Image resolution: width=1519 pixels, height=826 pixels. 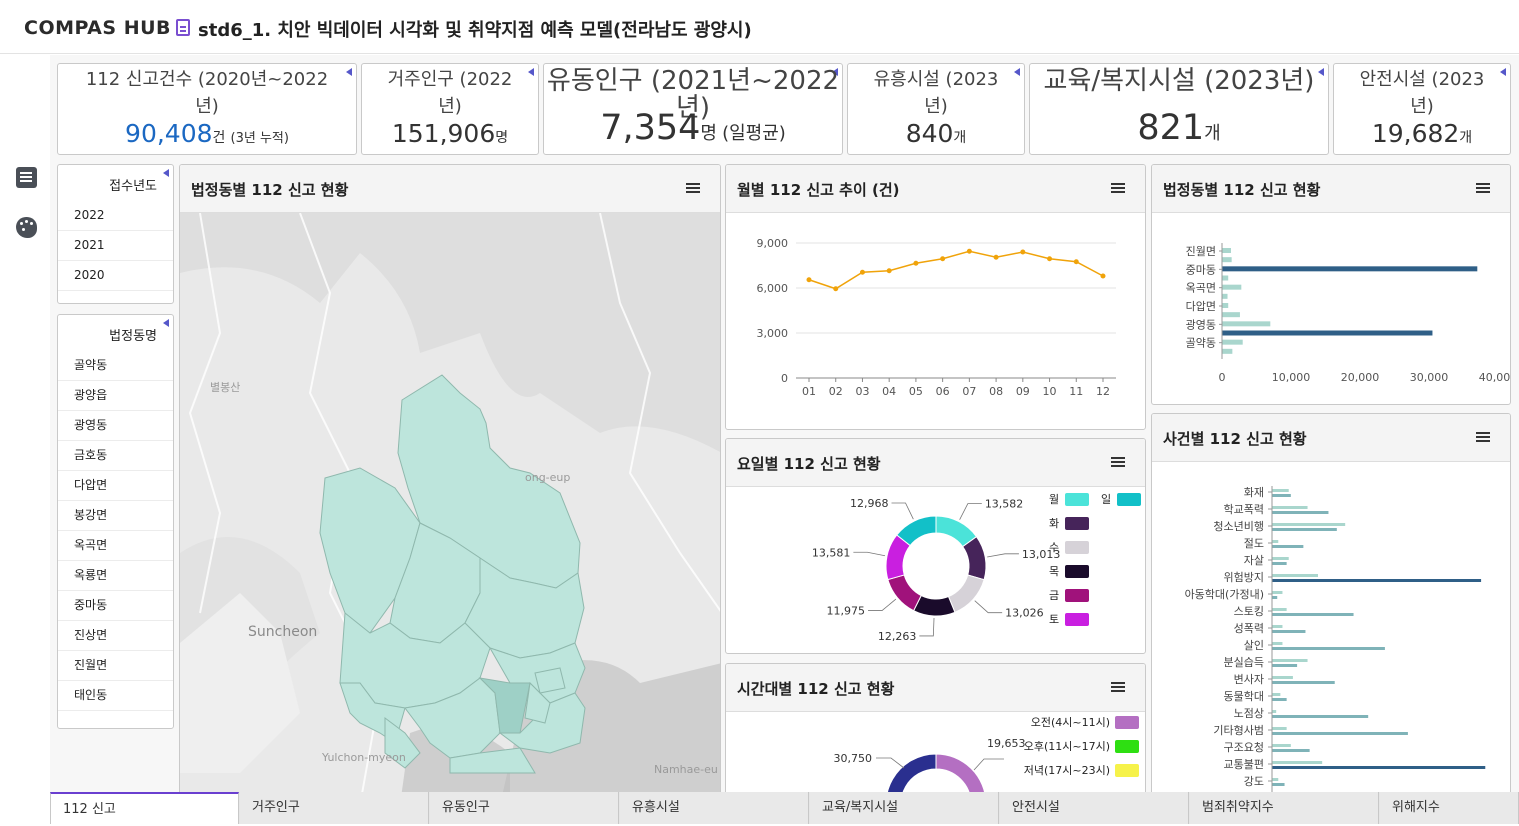 I want to click on tab-safety: 안전시설, so click(x=1094, y=808).